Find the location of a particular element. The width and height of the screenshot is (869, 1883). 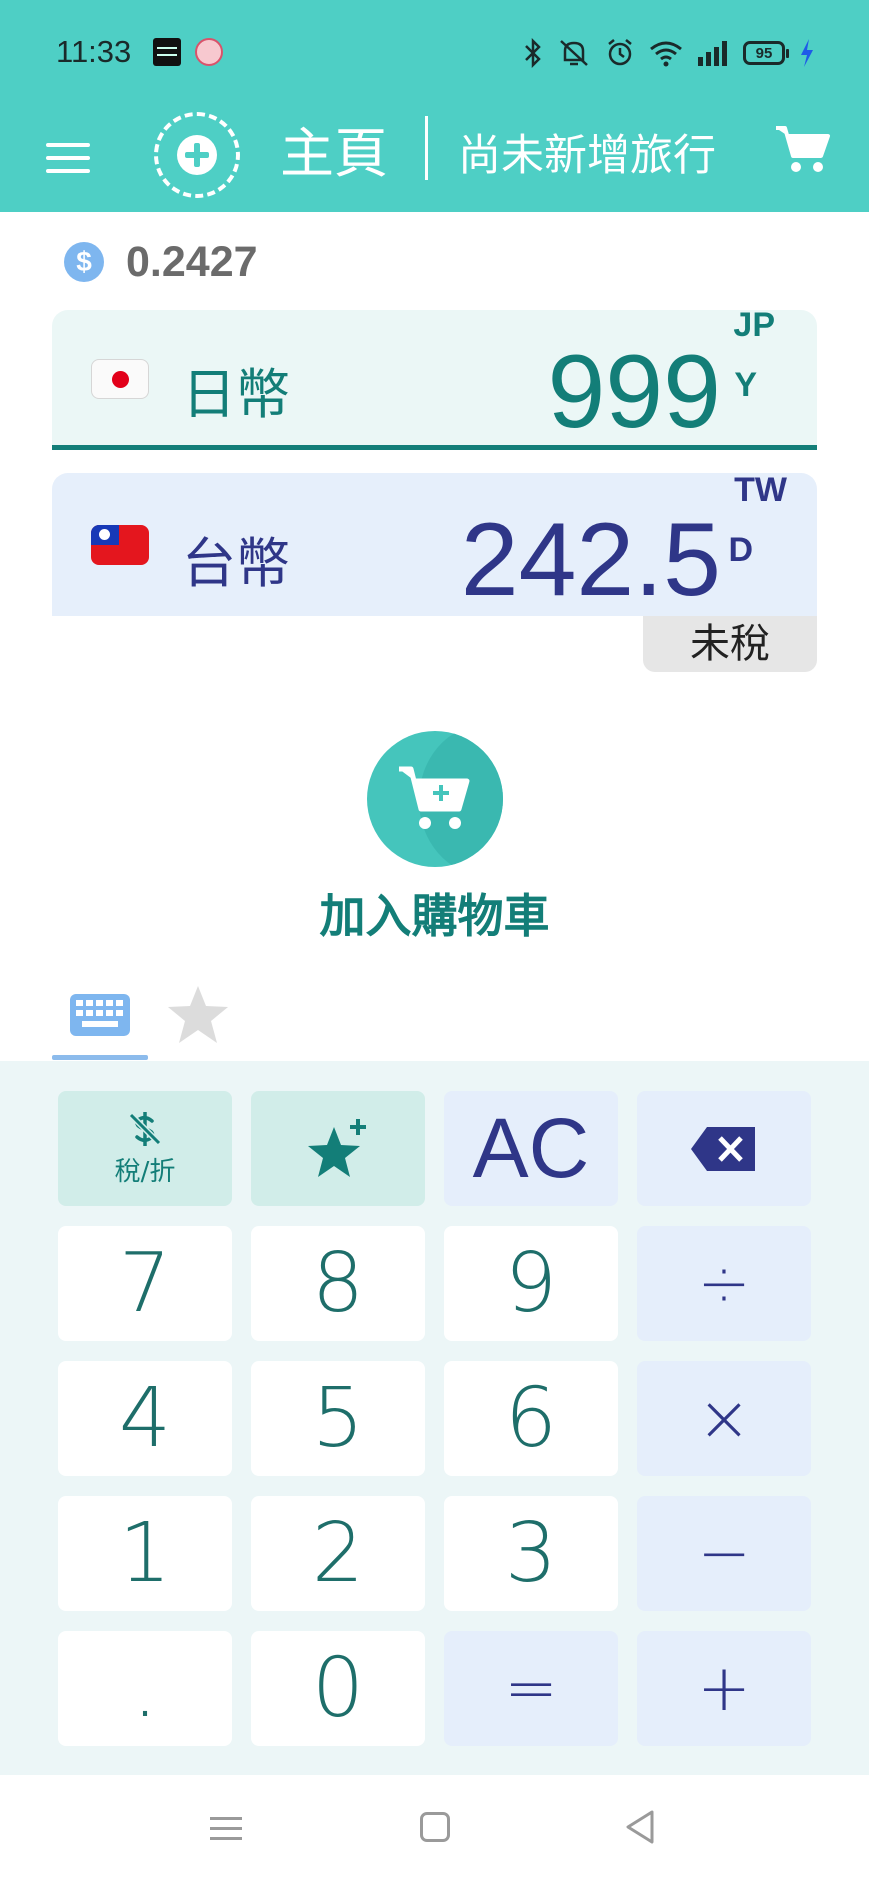

keyboard-icon is located at coordinates (100, 1015).